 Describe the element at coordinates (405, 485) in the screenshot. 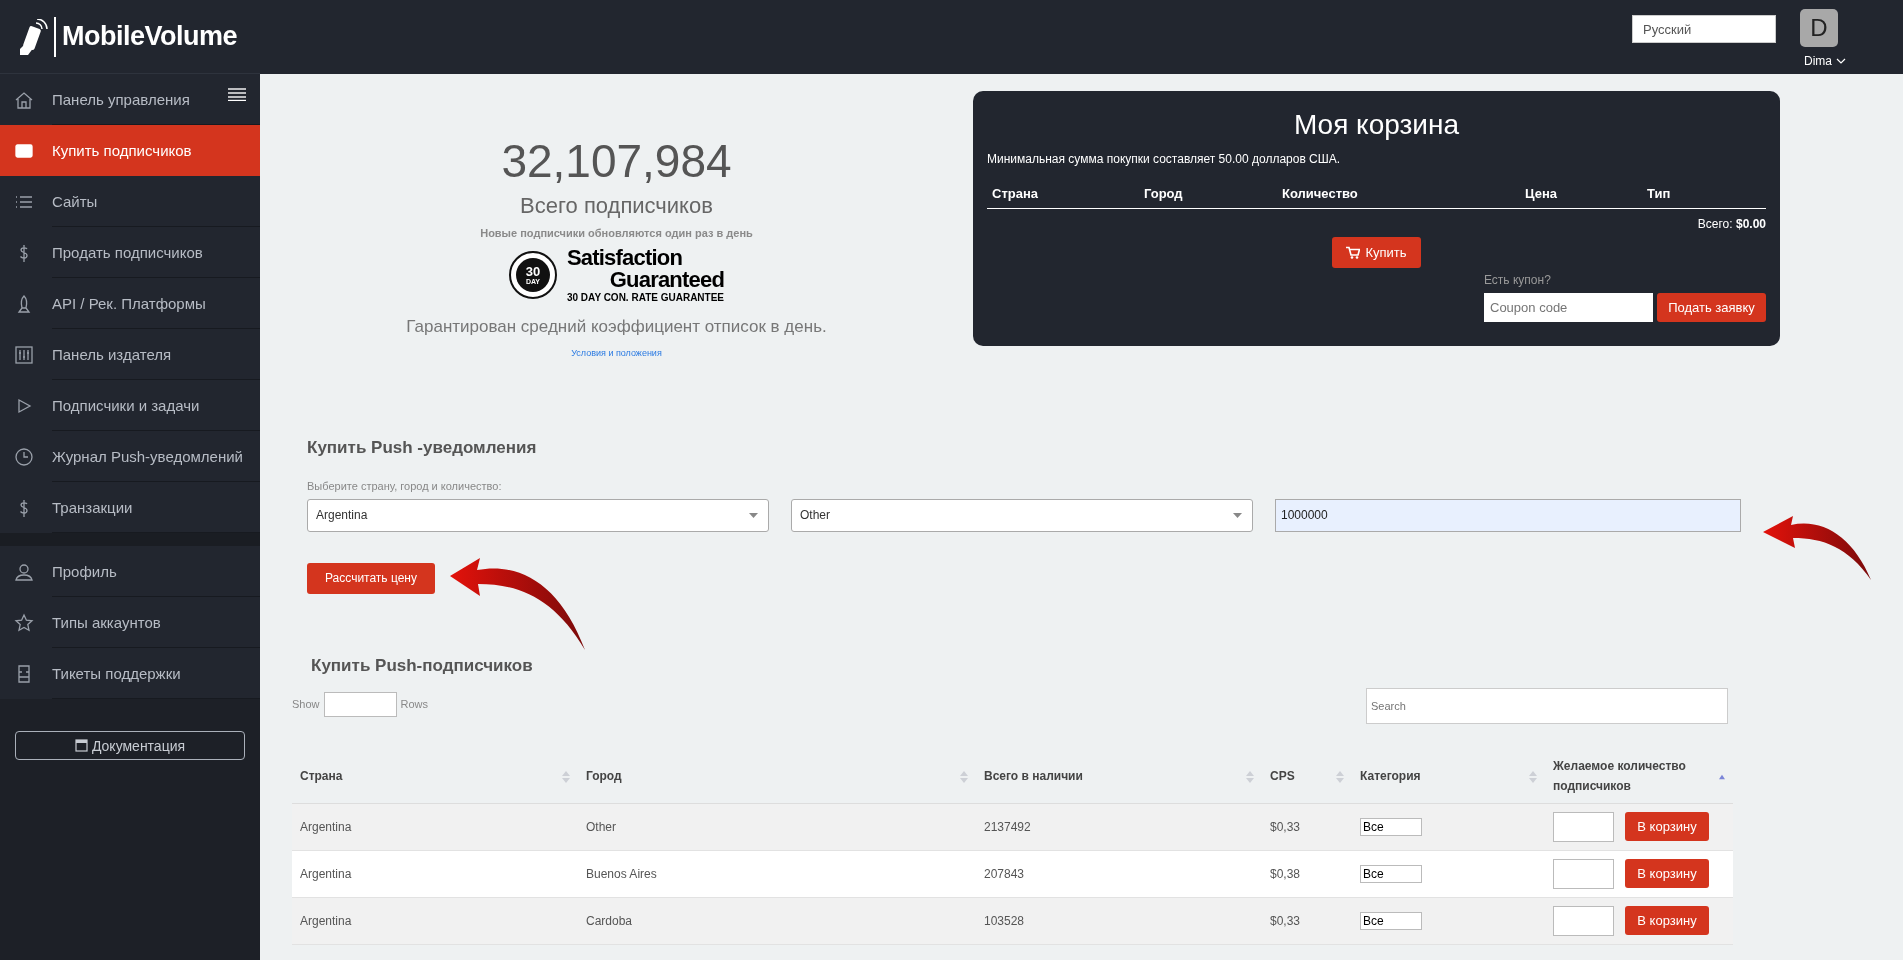

I see `form-label: Выберите страну, город и количество:` at that location.